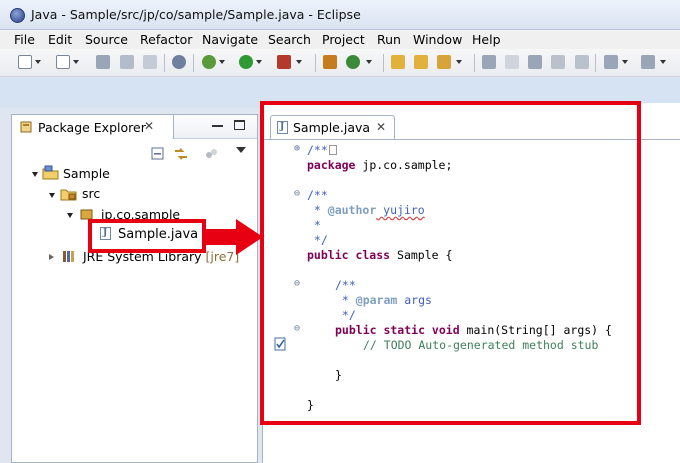 This screenshot has width=680, height=463. What do you see at coordinates (181, 154) in the screenshot?
I see `link-editor-icon` at bounding box center [181, 154].